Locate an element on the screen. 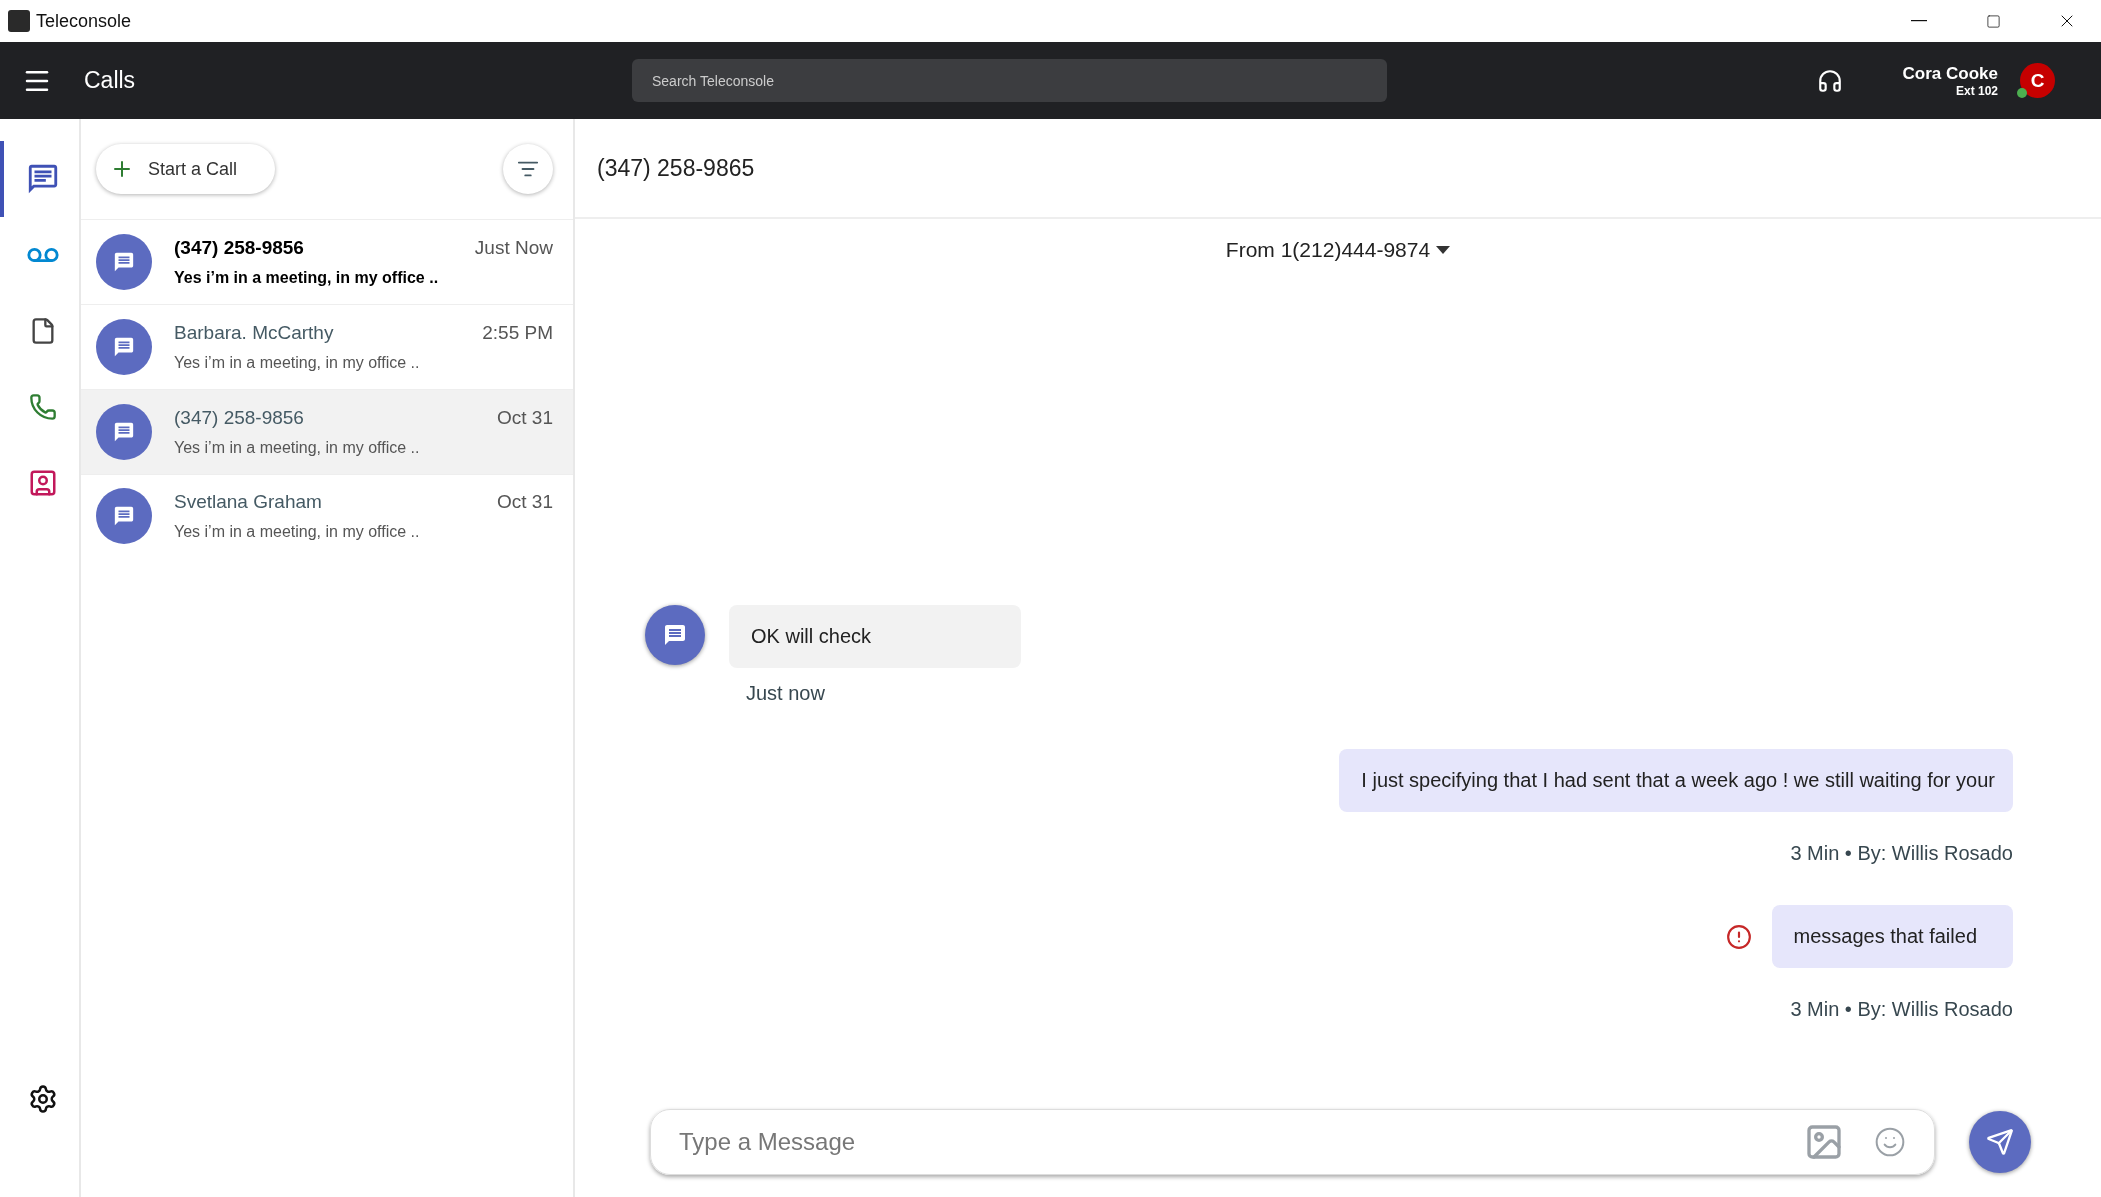 The image size is (2101, 1197). message-bubble: messages that failed is located at coordinates (1892, 936).